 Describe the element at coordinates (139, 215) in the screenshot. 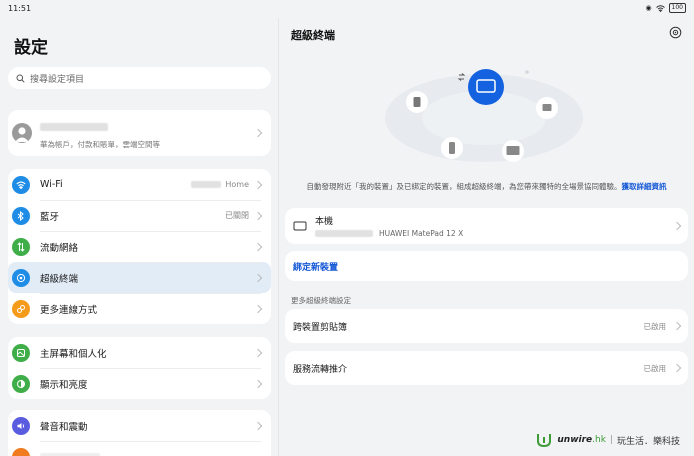

I see `sidebar-item-bluetooth: 藍牙 已關閉` at that location.